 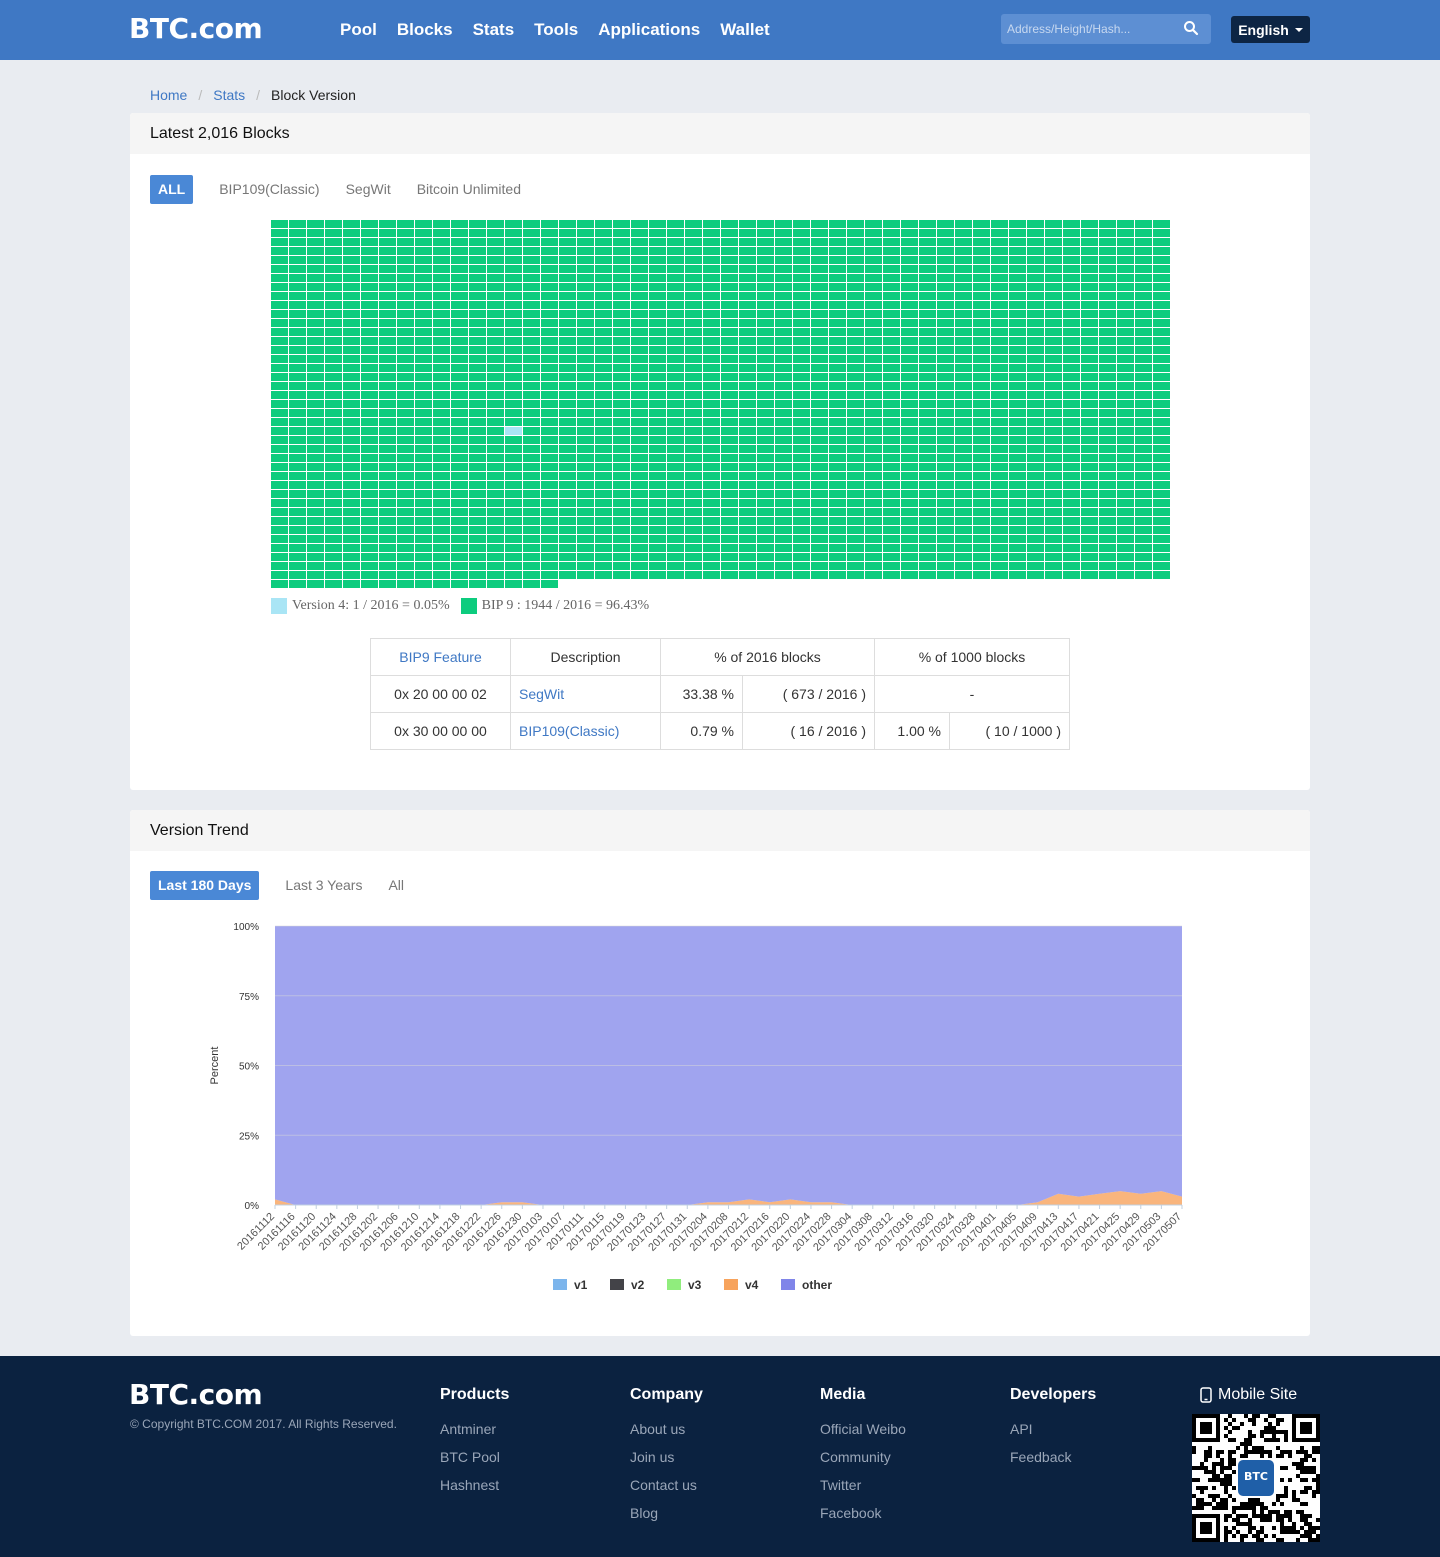 I want to click on bip9-feature-header-link: BIP9 Feature, so click(x=440, y=657).